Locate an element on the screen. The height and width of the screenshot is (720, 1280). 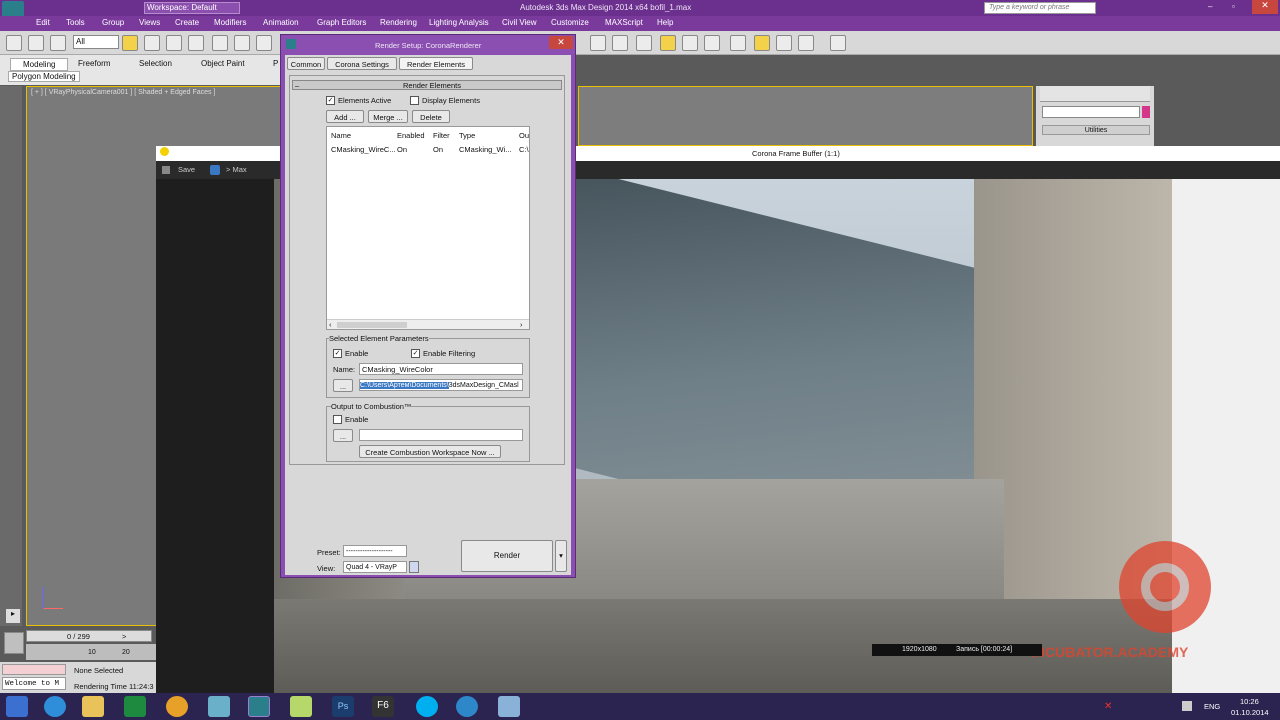
skype-icon is located at coordinates (427, 706).